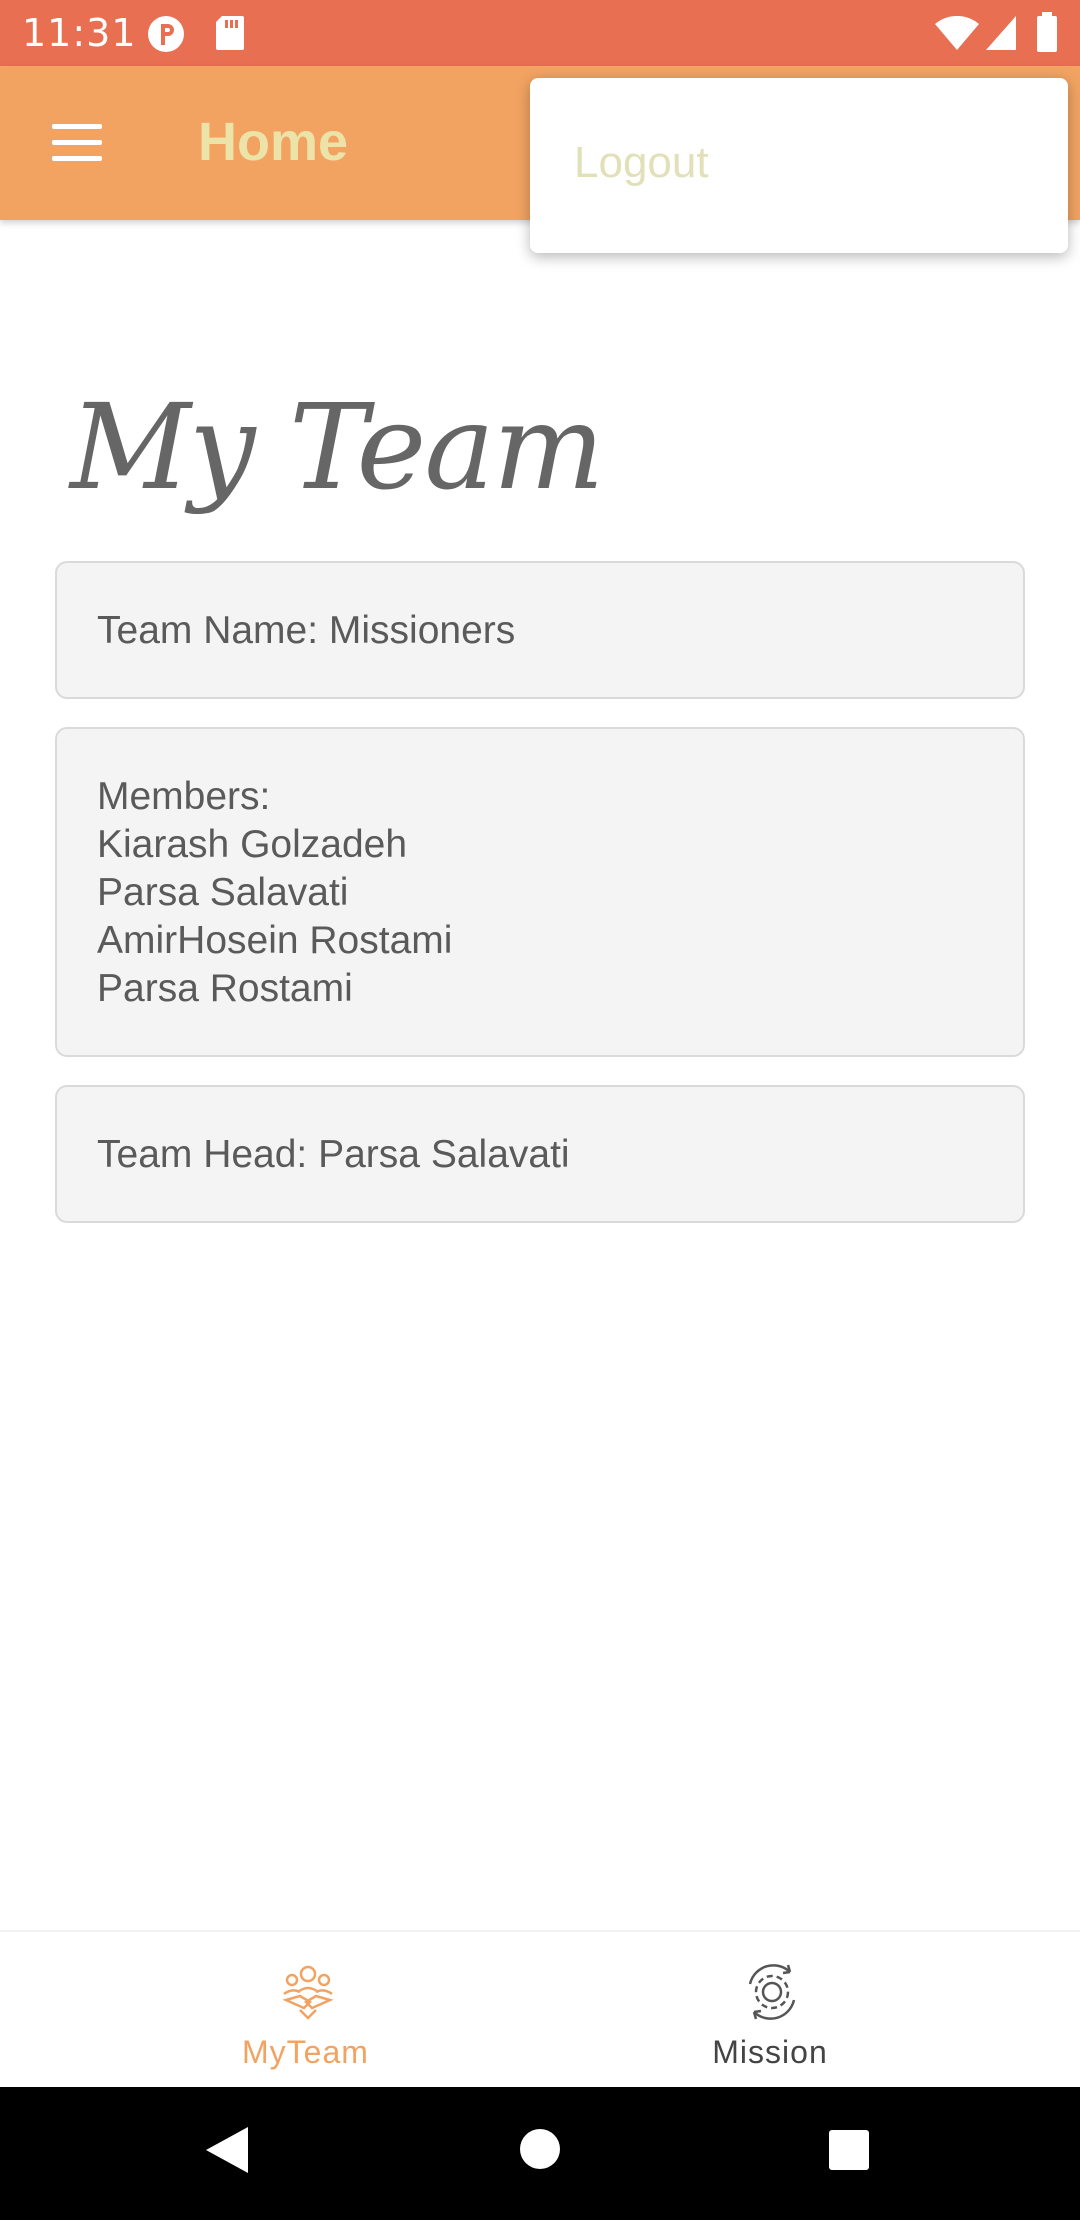  I want to click on notification-p-icon, so click(166, 36).